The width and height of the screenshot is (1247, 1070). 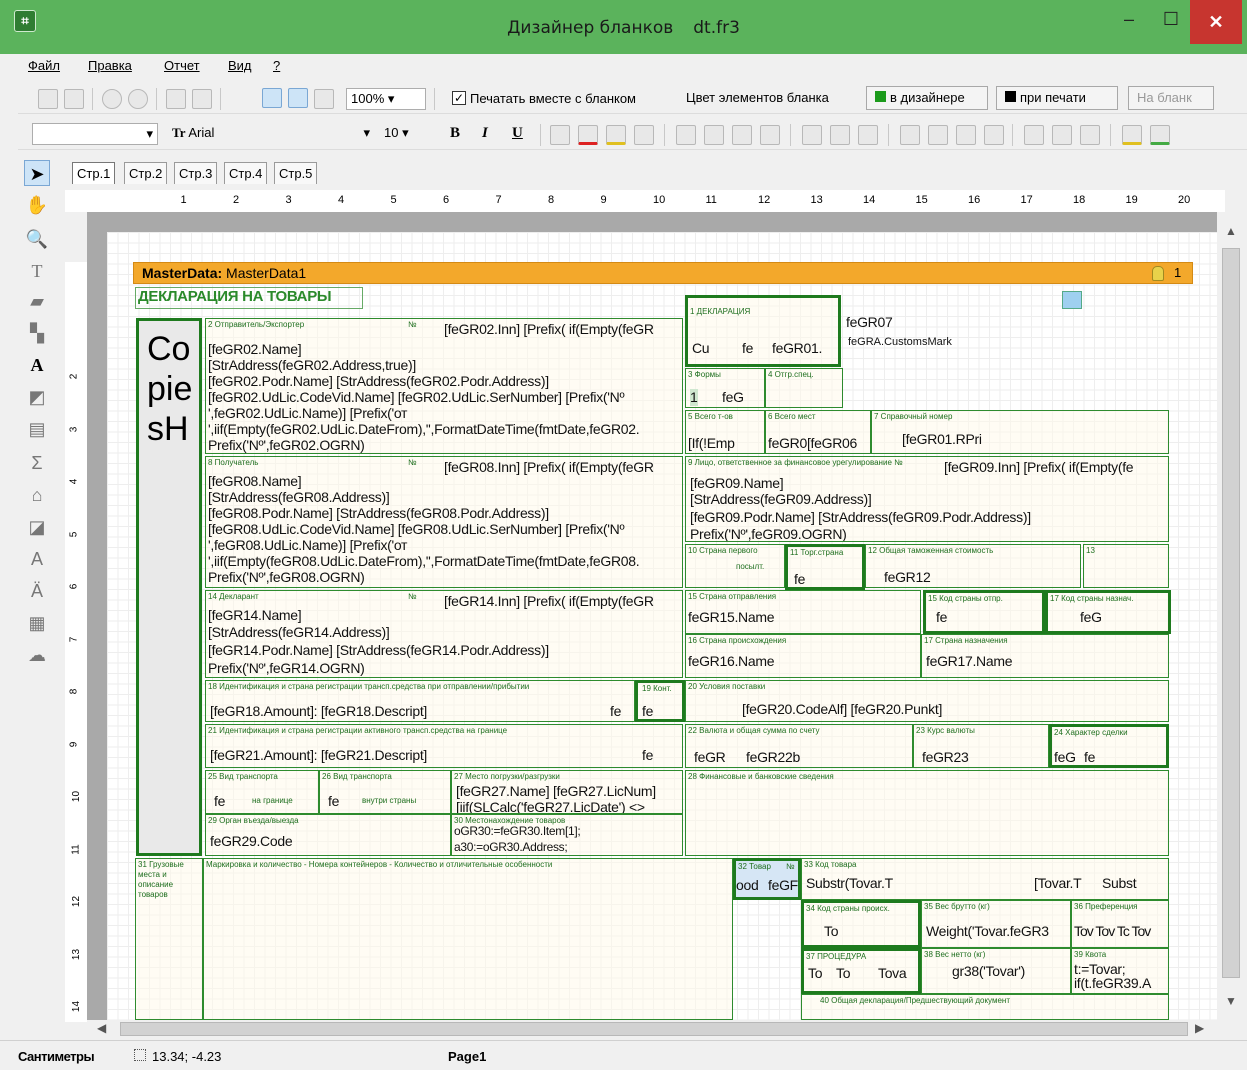 What do you see at coordinates (37, 173) in the screenshot?
I see `select-arrow-icon: ➤` at bounding box center [37, 173].